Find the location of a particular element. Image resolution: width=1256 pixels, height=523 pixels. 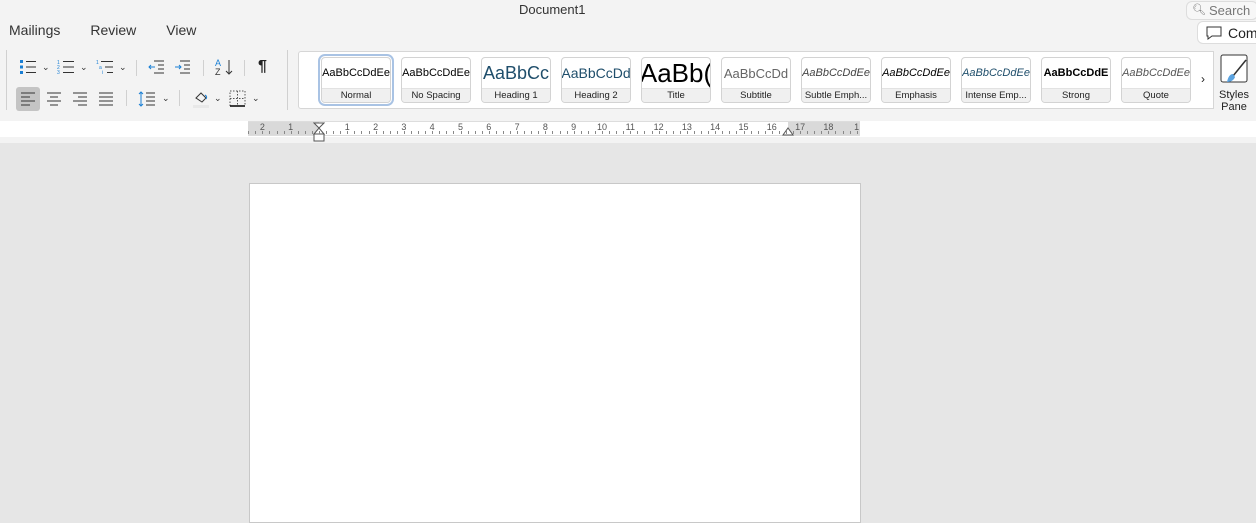

align-center-icon is located at coordinates (54, 99).